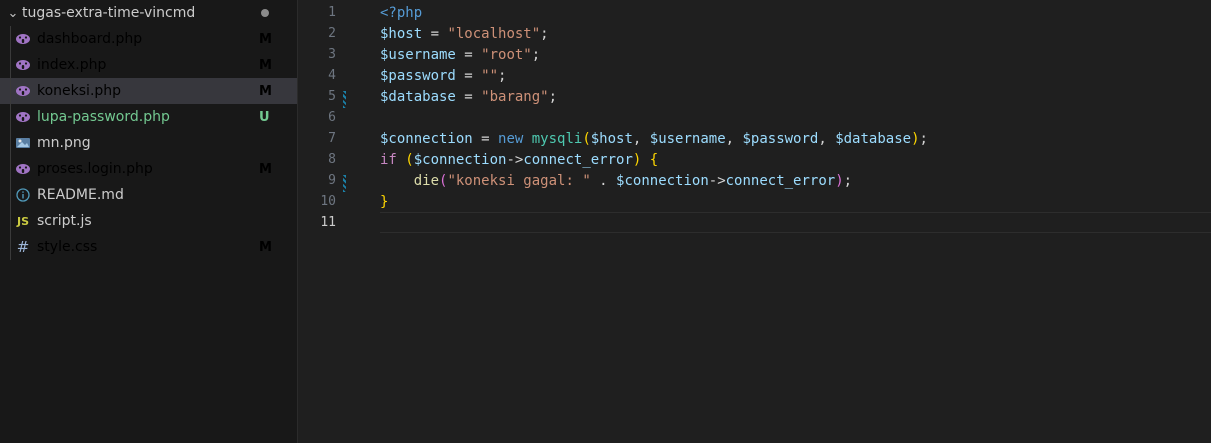 Image resolution: width=1211 pixels, height=443 pixels. What do you see at coordinates (22, 221) in the screenshot?
I see `js-icon: JS` at bounding box center [22, 221].